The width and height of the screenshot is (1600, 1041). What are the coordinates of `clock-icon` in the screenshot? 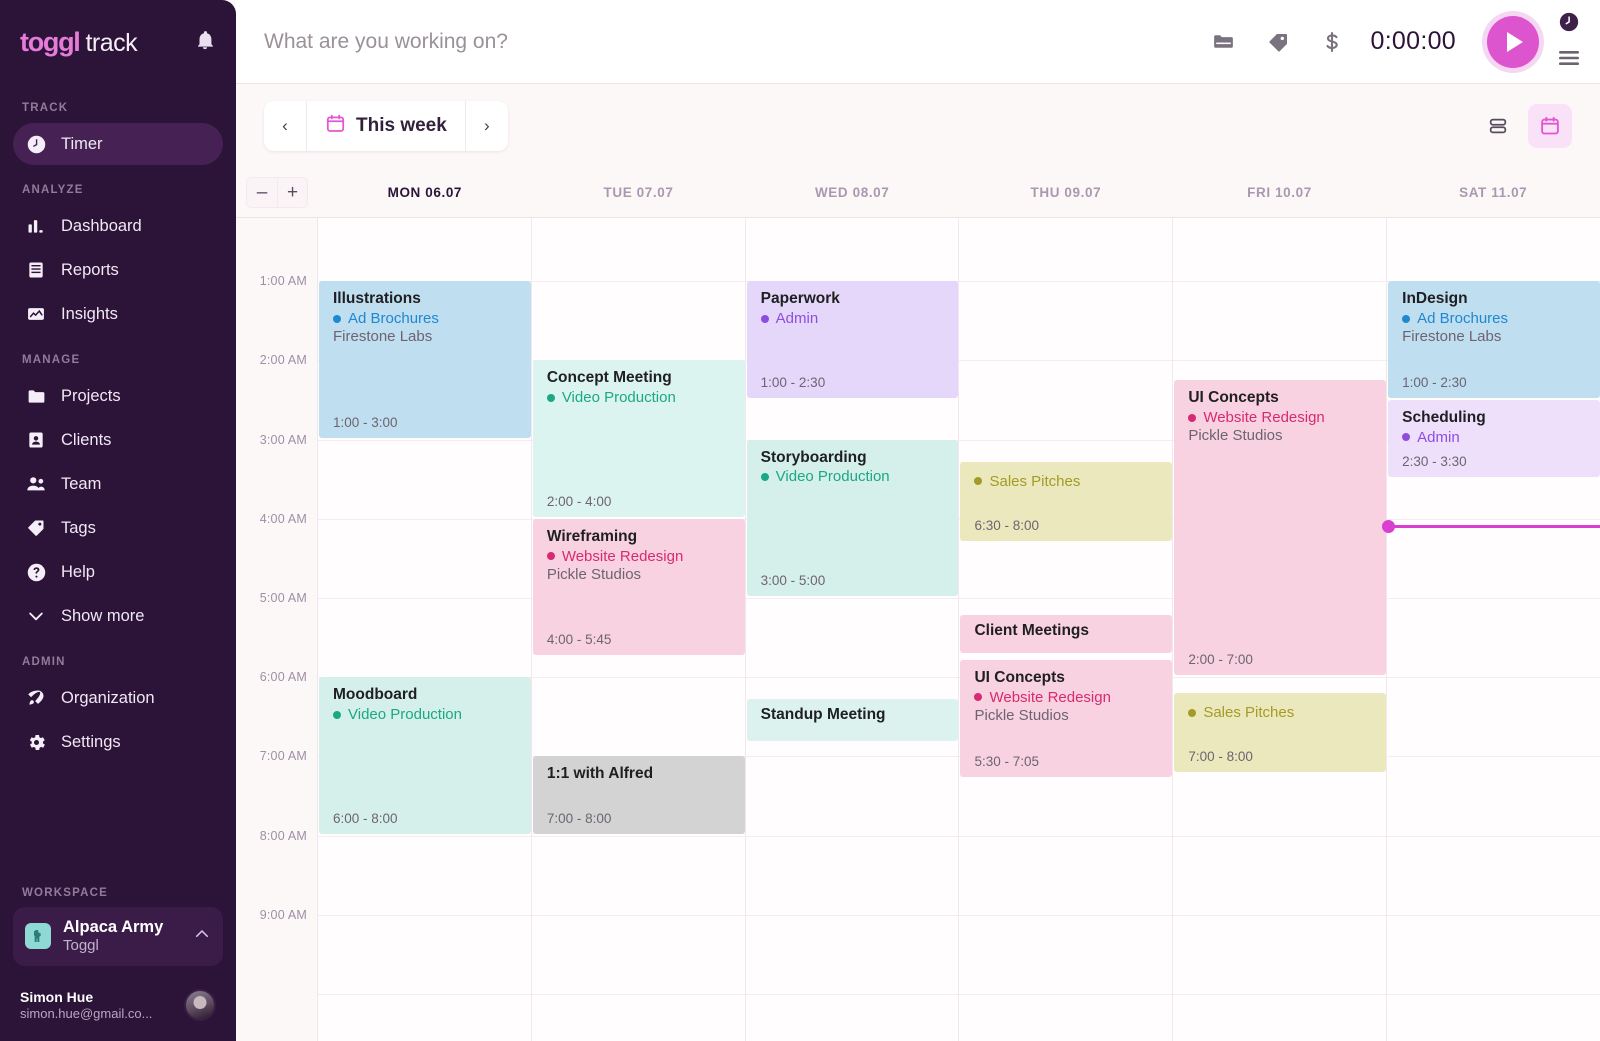 It's located at (1569, 24).